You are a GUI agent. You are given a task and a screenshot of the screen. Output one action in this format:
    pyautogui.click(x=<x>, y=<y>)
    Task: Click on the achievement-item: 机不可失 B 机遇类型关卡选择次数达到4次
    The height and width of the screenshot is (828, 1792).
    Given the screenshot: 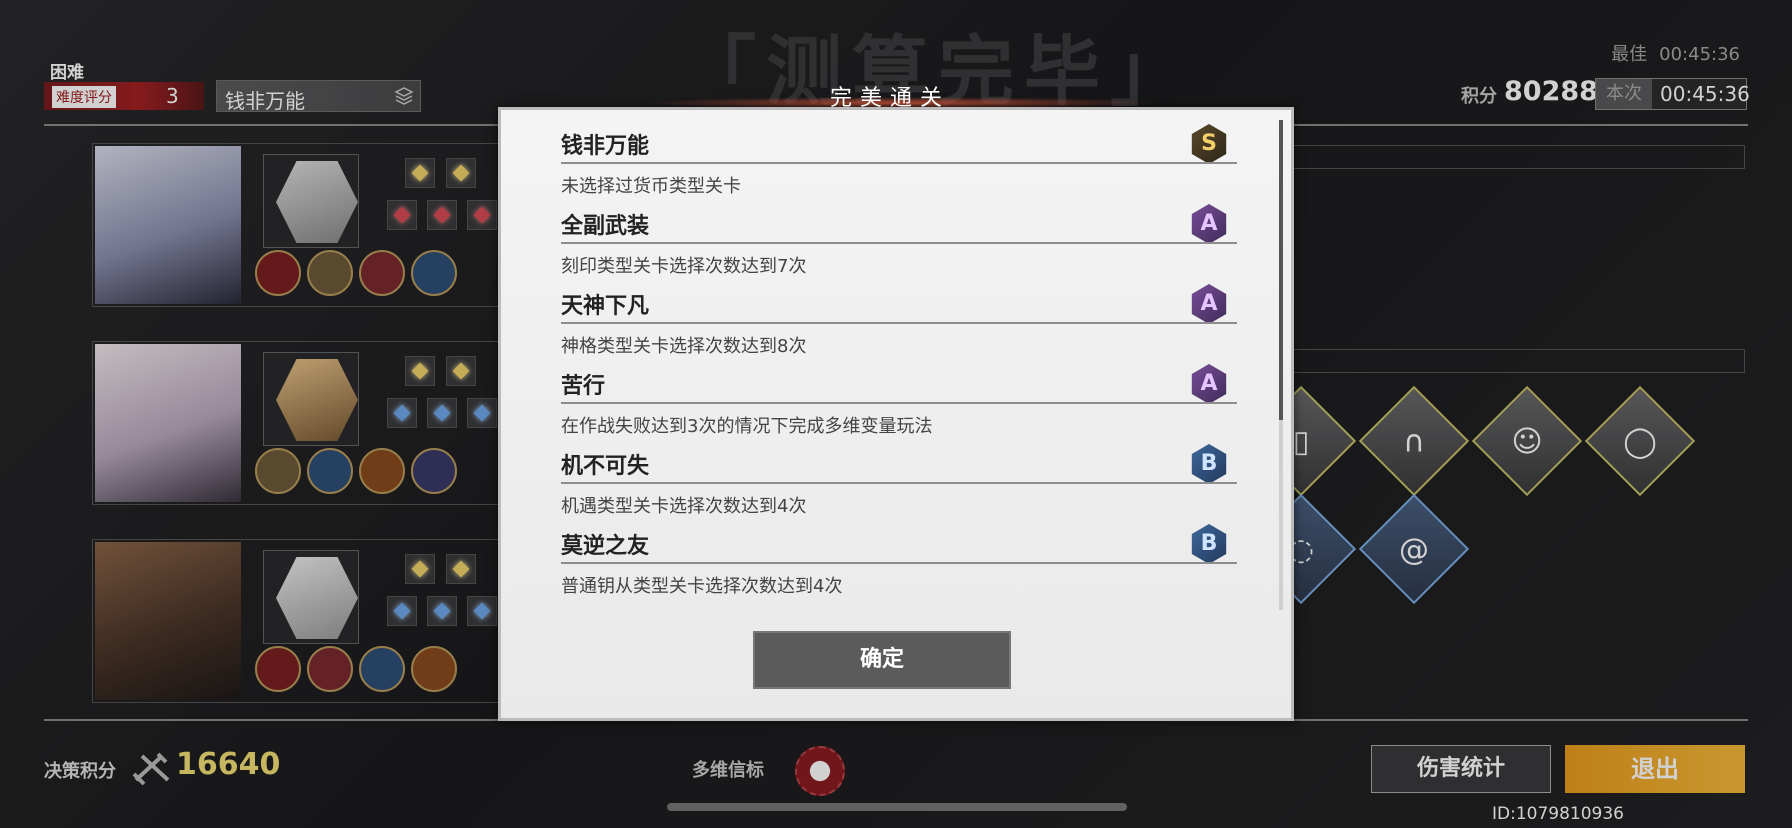 What is the action you would take?
    pyautogui.click(x=901, y=484)
    